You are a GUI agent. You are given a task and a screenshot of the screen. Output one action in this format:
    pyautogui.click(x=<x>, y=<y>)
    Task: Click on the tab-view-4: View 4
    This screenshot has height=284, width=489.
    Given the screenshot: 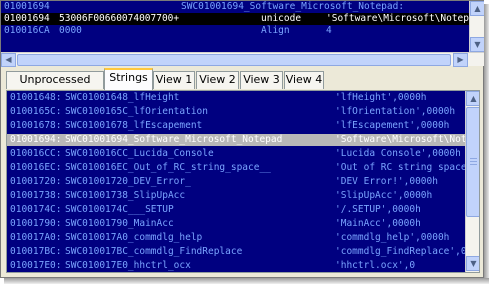 What is the action you would take?
    pyautogui.click(x=304, y=80)
    